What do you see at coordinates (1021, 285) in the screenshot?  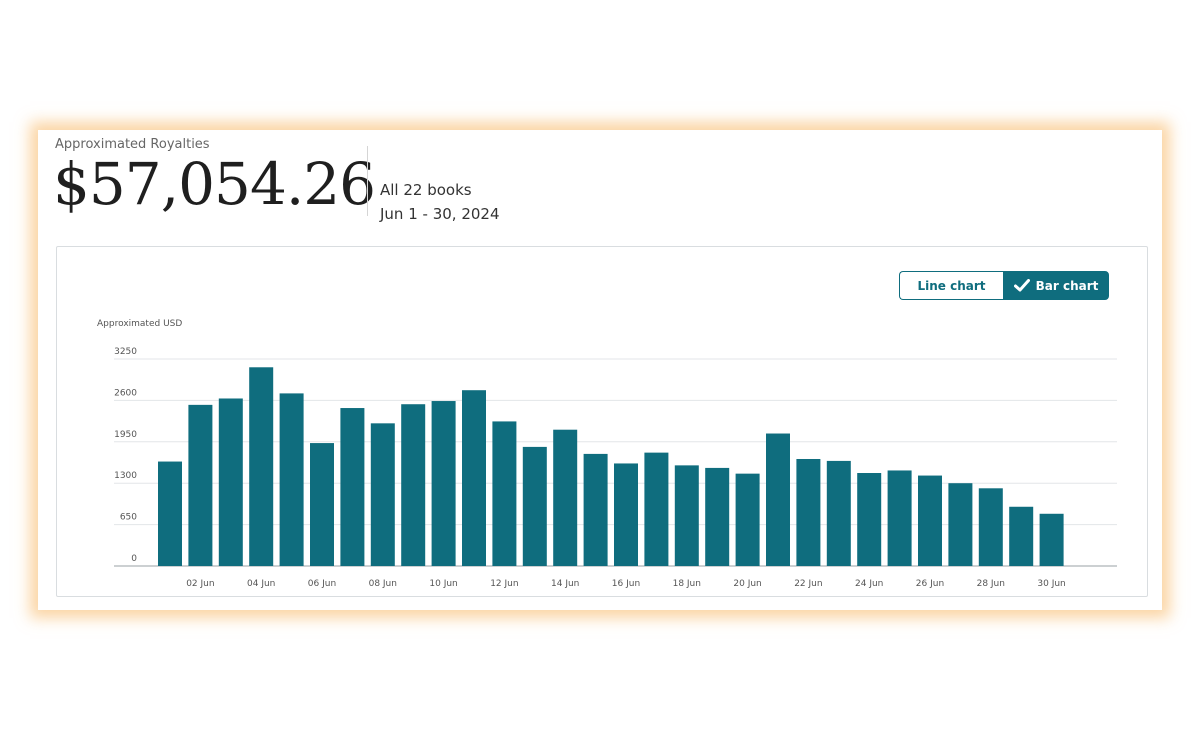 I see `check-icon` at bounding box center [1021, 285].